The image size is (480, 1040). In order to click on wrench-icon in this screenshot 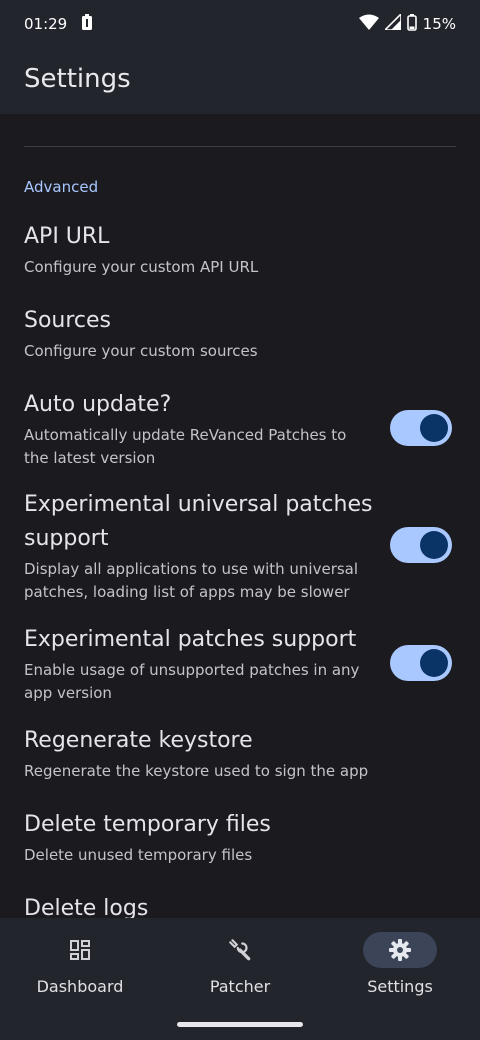, I will do `click(240, 950)`.